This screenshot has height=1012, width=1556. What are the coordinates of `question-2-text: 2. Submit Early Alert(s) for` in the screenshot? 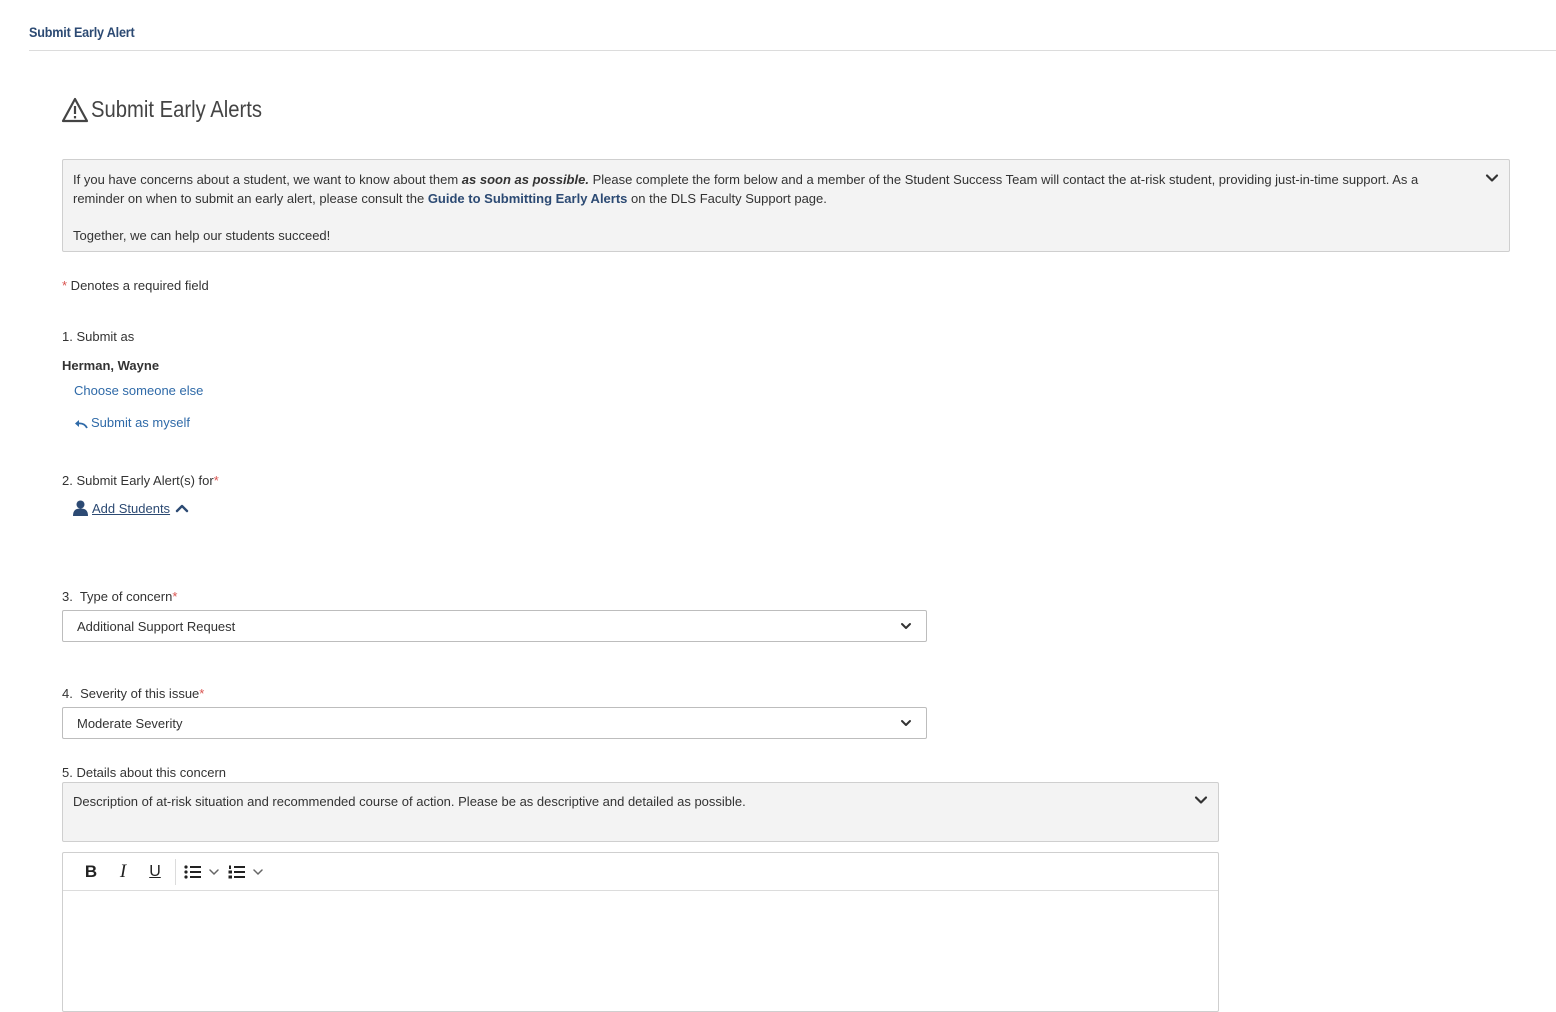 It's located at (138, 480).